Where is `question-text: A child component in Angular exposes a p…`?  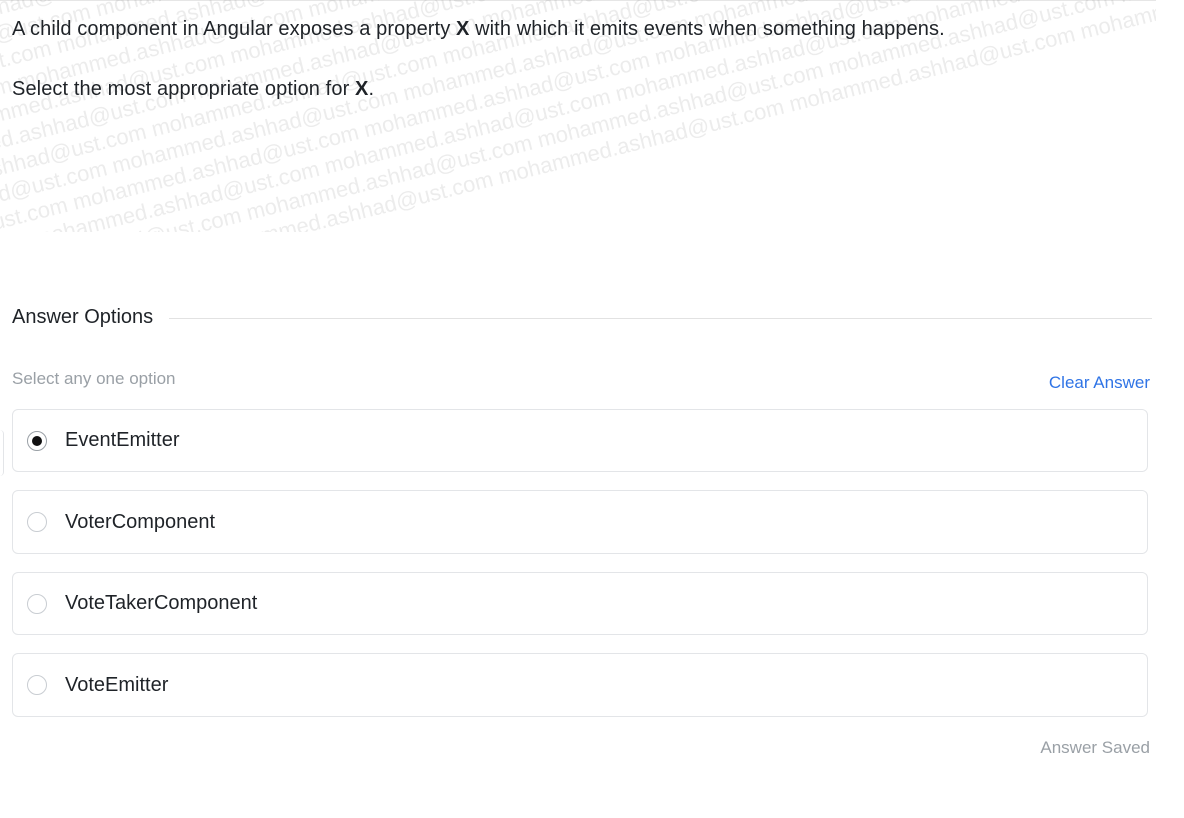 question-text: A child component in Angular exposes a p… is located at coordinates (478, 29).